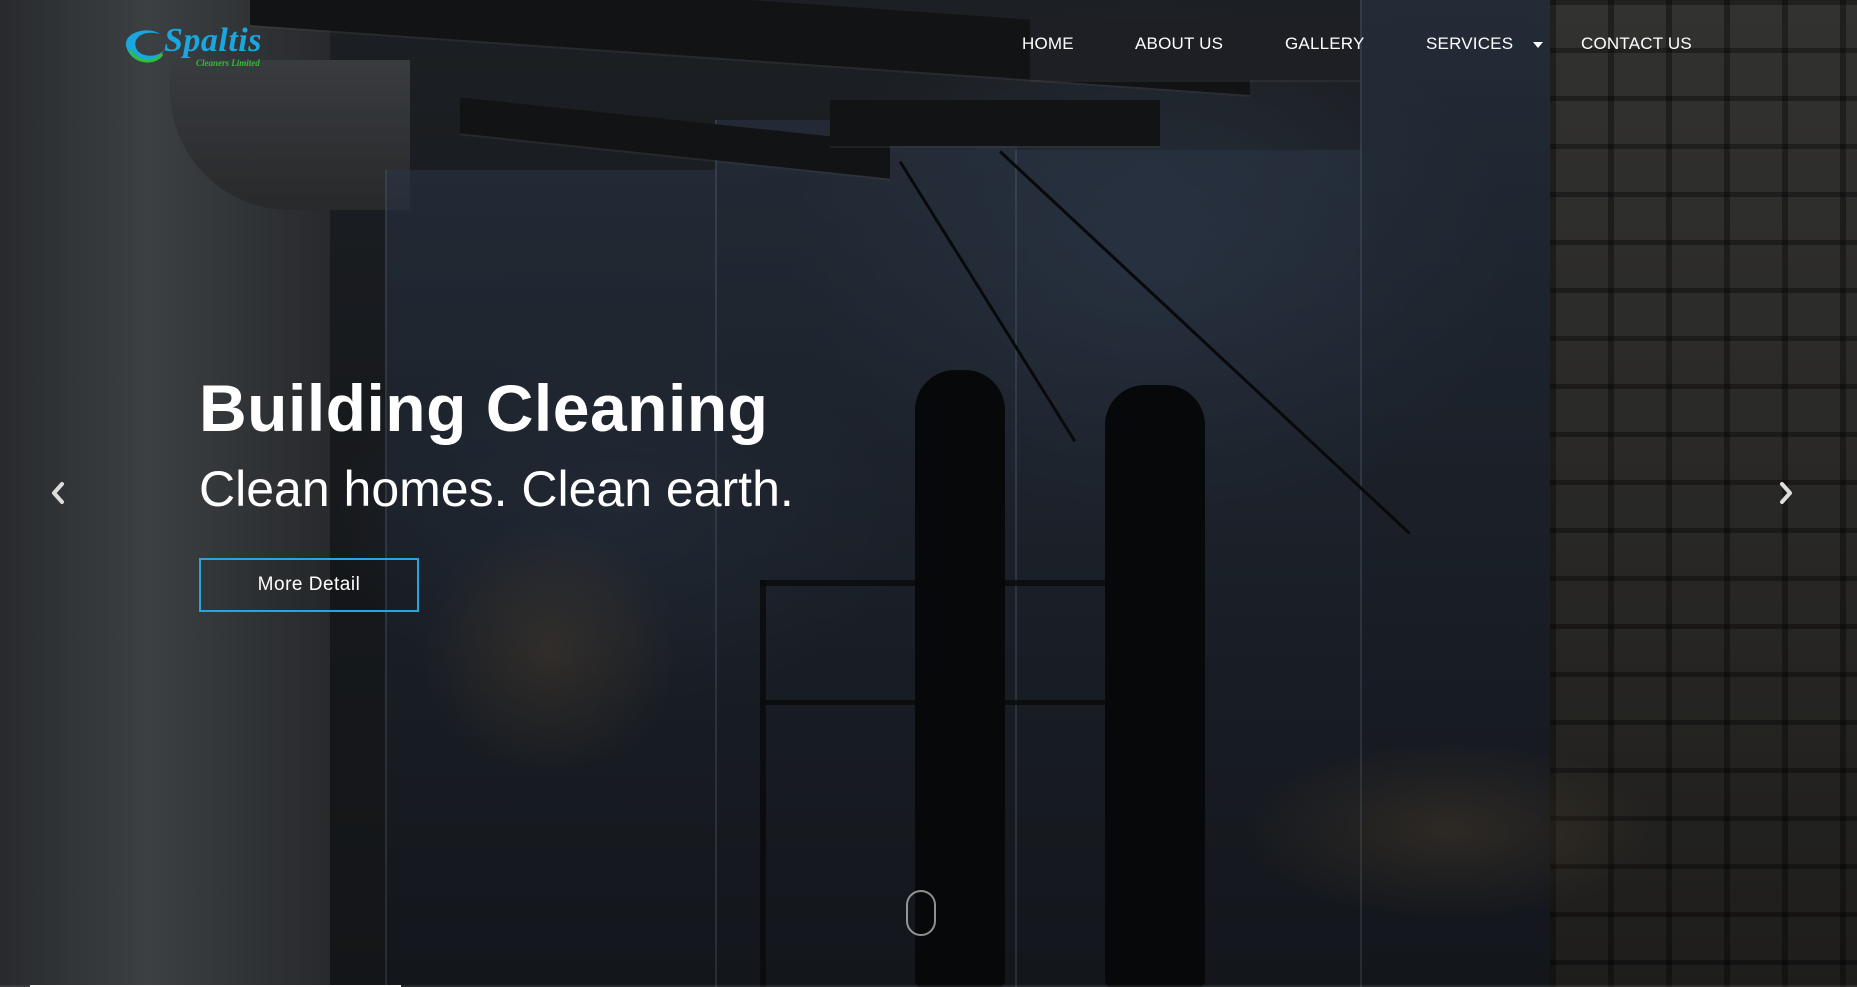  Describe the element at coordinates (1786, 493) in the screenshot. I see `chevron-right-icon` at that location.